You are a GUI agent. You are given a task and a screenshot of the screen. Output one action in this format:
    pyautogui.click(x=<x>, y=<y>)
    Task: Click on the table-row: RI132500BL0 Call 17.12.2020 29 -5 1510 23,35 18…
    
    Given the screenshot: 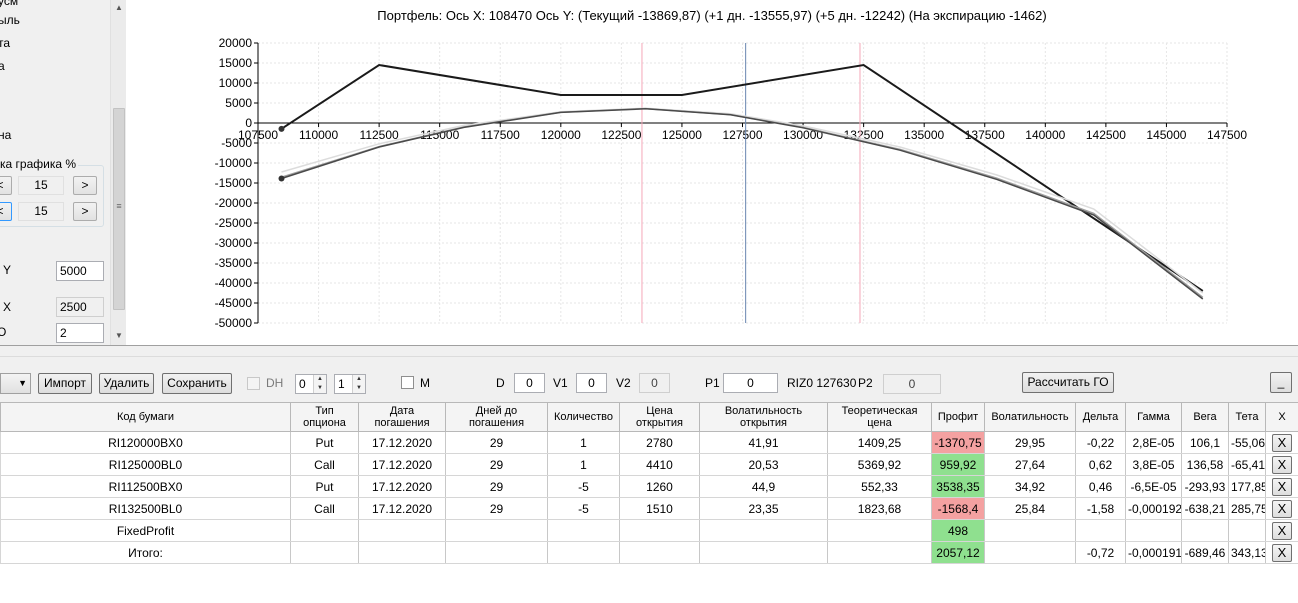 What is the action you would take?
    pyautogui.click(x=649, y=508)
    